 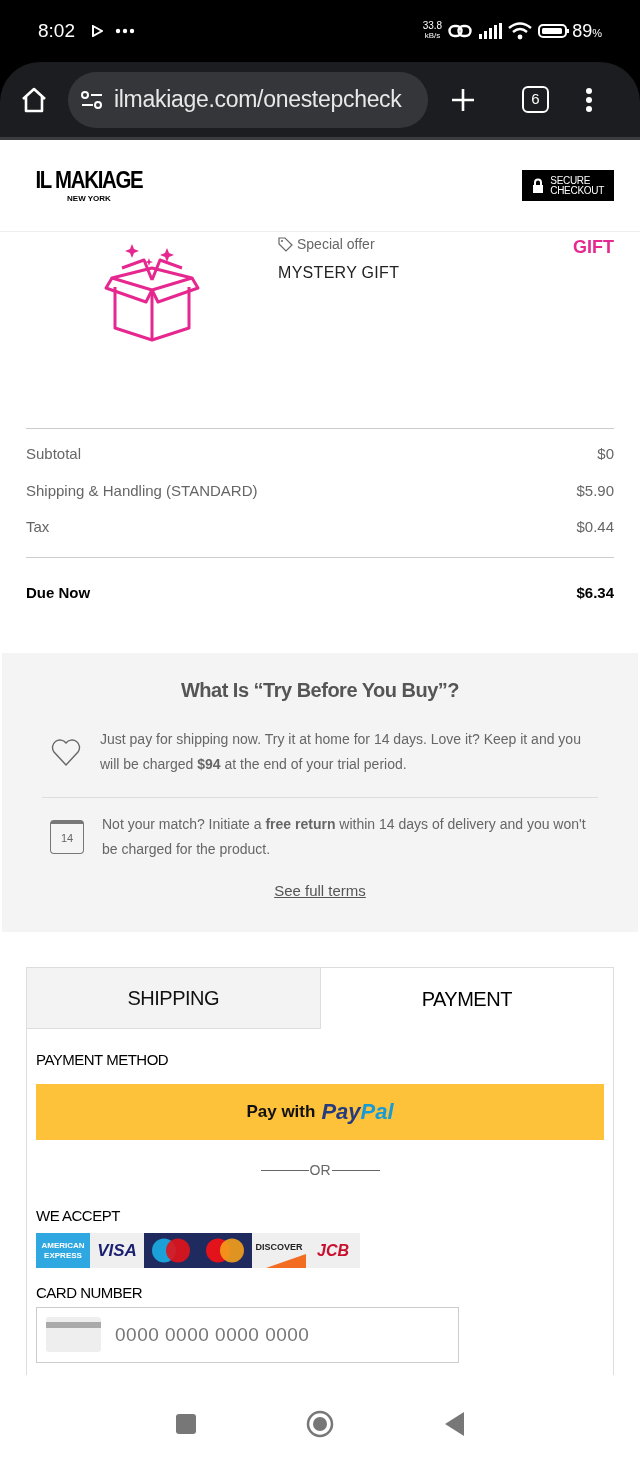 What do you see at coordinates (89, 179) in the screenshot?
I see `brand-logo: IL MAKIAGE` at bounding box center [89, 179].